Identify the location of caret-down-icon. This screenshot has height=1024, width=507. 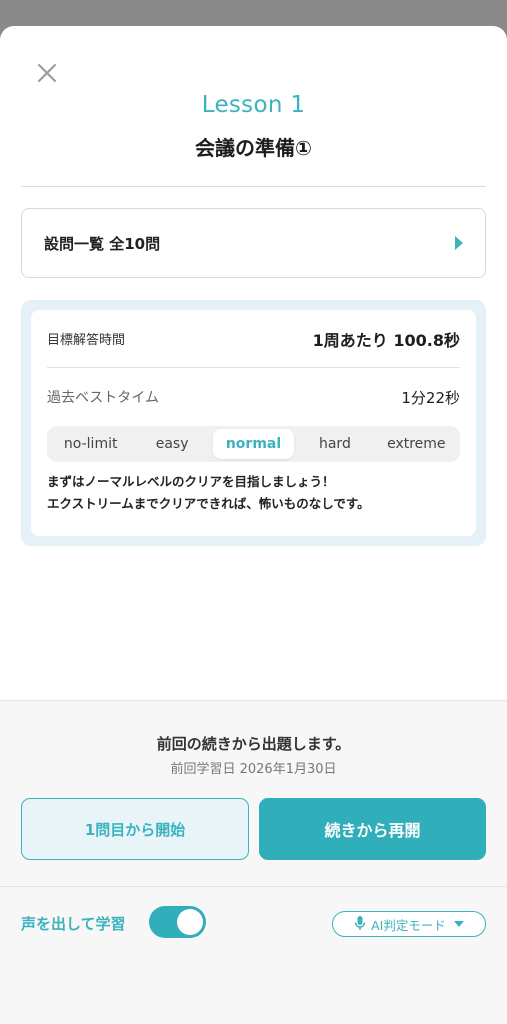
(458, 924).